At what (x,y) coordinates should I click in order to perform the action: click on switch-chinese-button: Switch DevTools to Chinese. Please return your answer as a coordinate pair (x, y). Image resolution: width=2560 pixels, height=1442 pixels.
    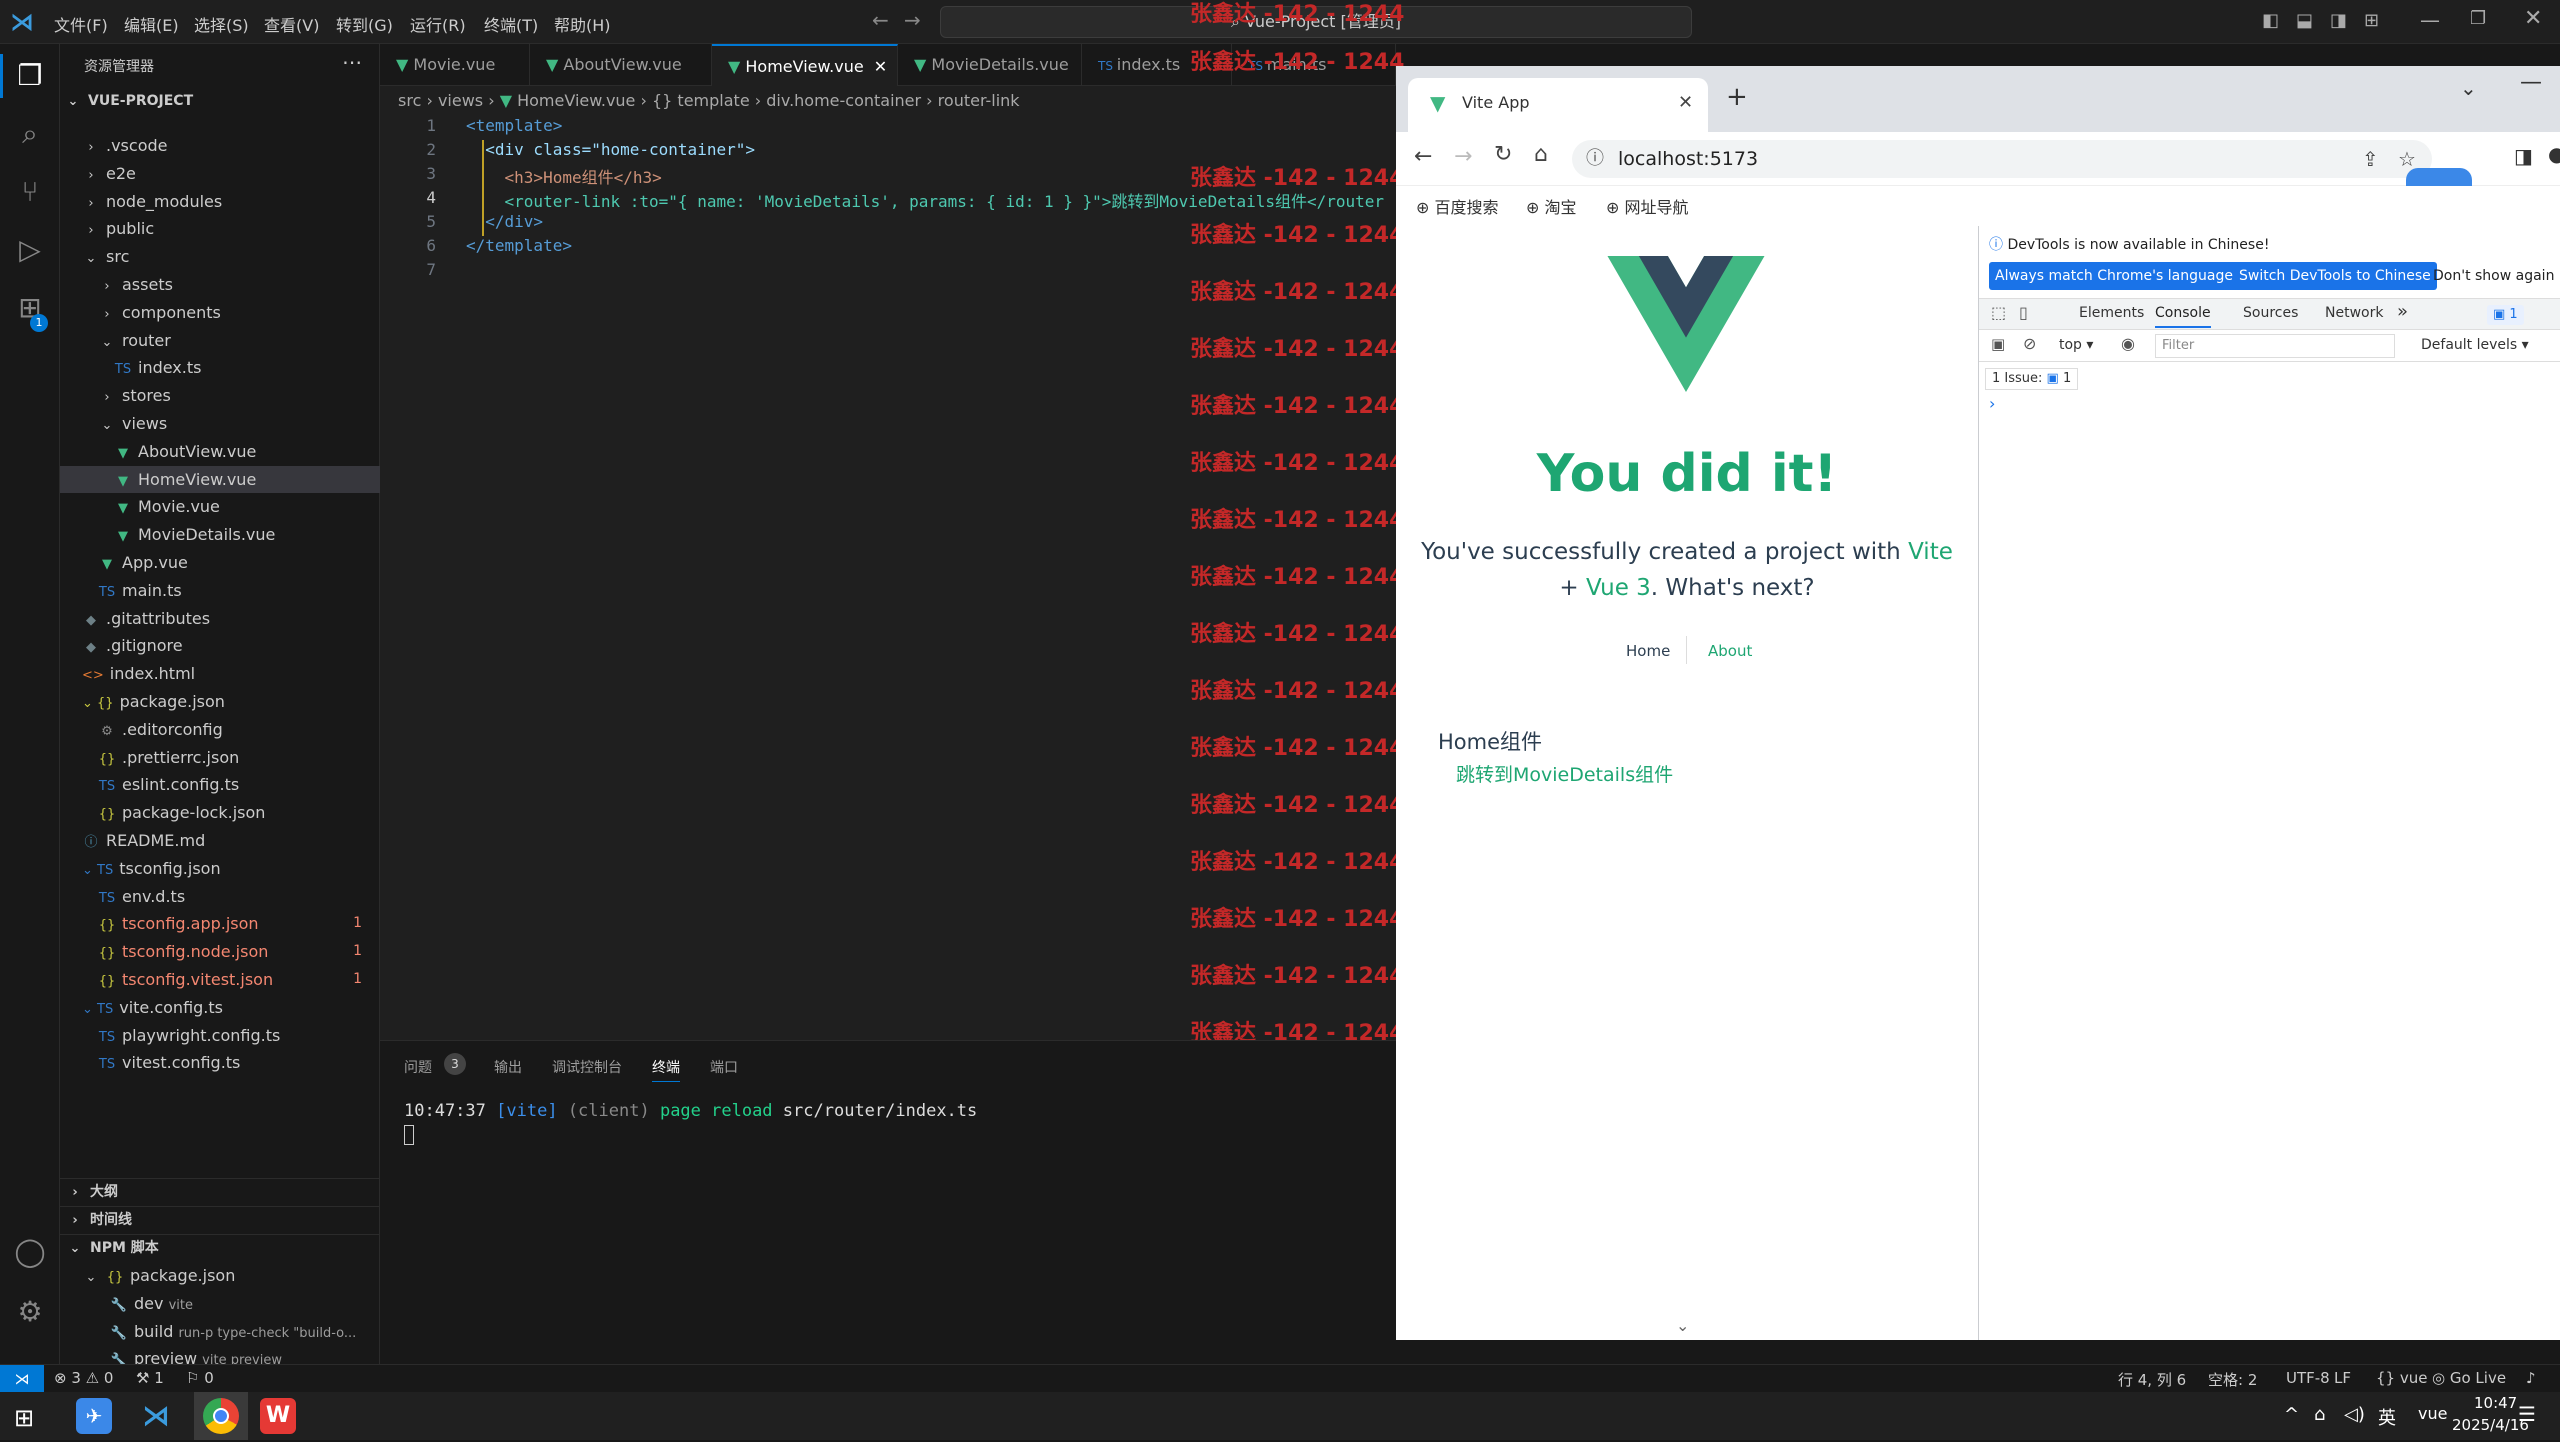
    Looking at the image, I should click on (2335, 276).